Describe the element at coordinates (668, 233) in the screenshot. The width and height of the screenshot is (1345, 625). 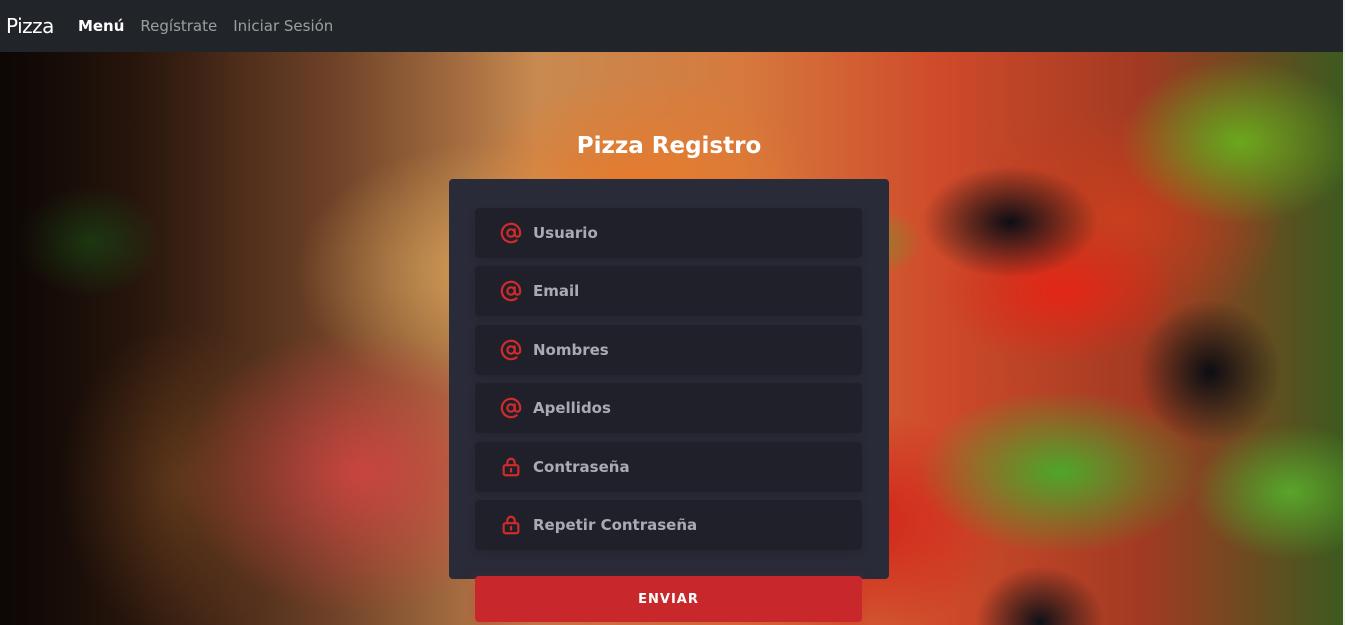
I see `username-field: Usuario` at that location.